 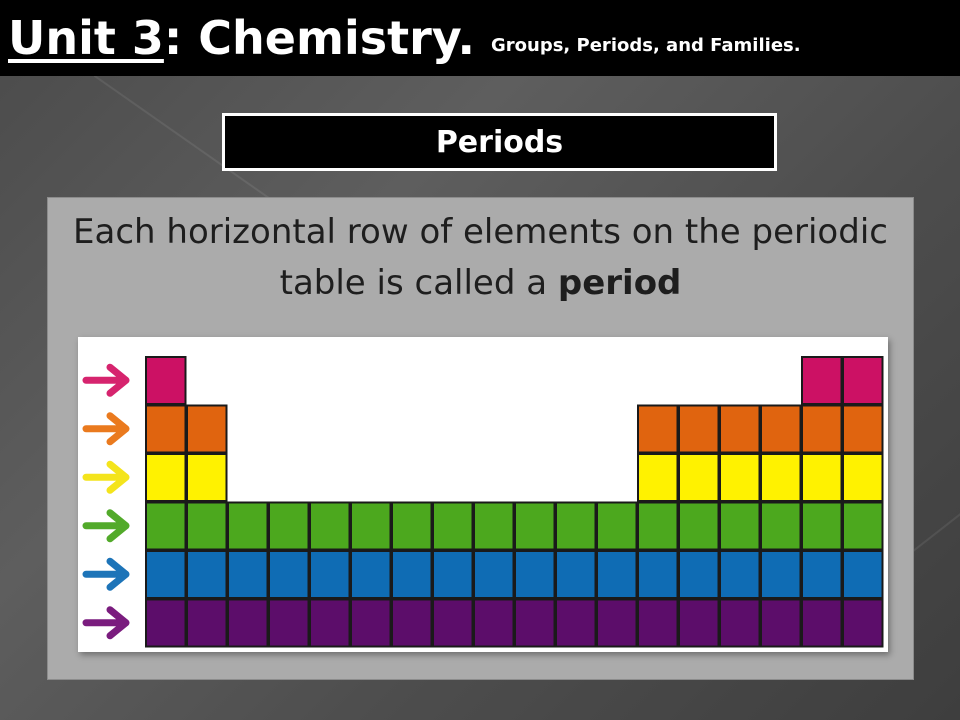 I want to click on slide-title: Unit 3: Chemistry., so click(x=241, y=38).